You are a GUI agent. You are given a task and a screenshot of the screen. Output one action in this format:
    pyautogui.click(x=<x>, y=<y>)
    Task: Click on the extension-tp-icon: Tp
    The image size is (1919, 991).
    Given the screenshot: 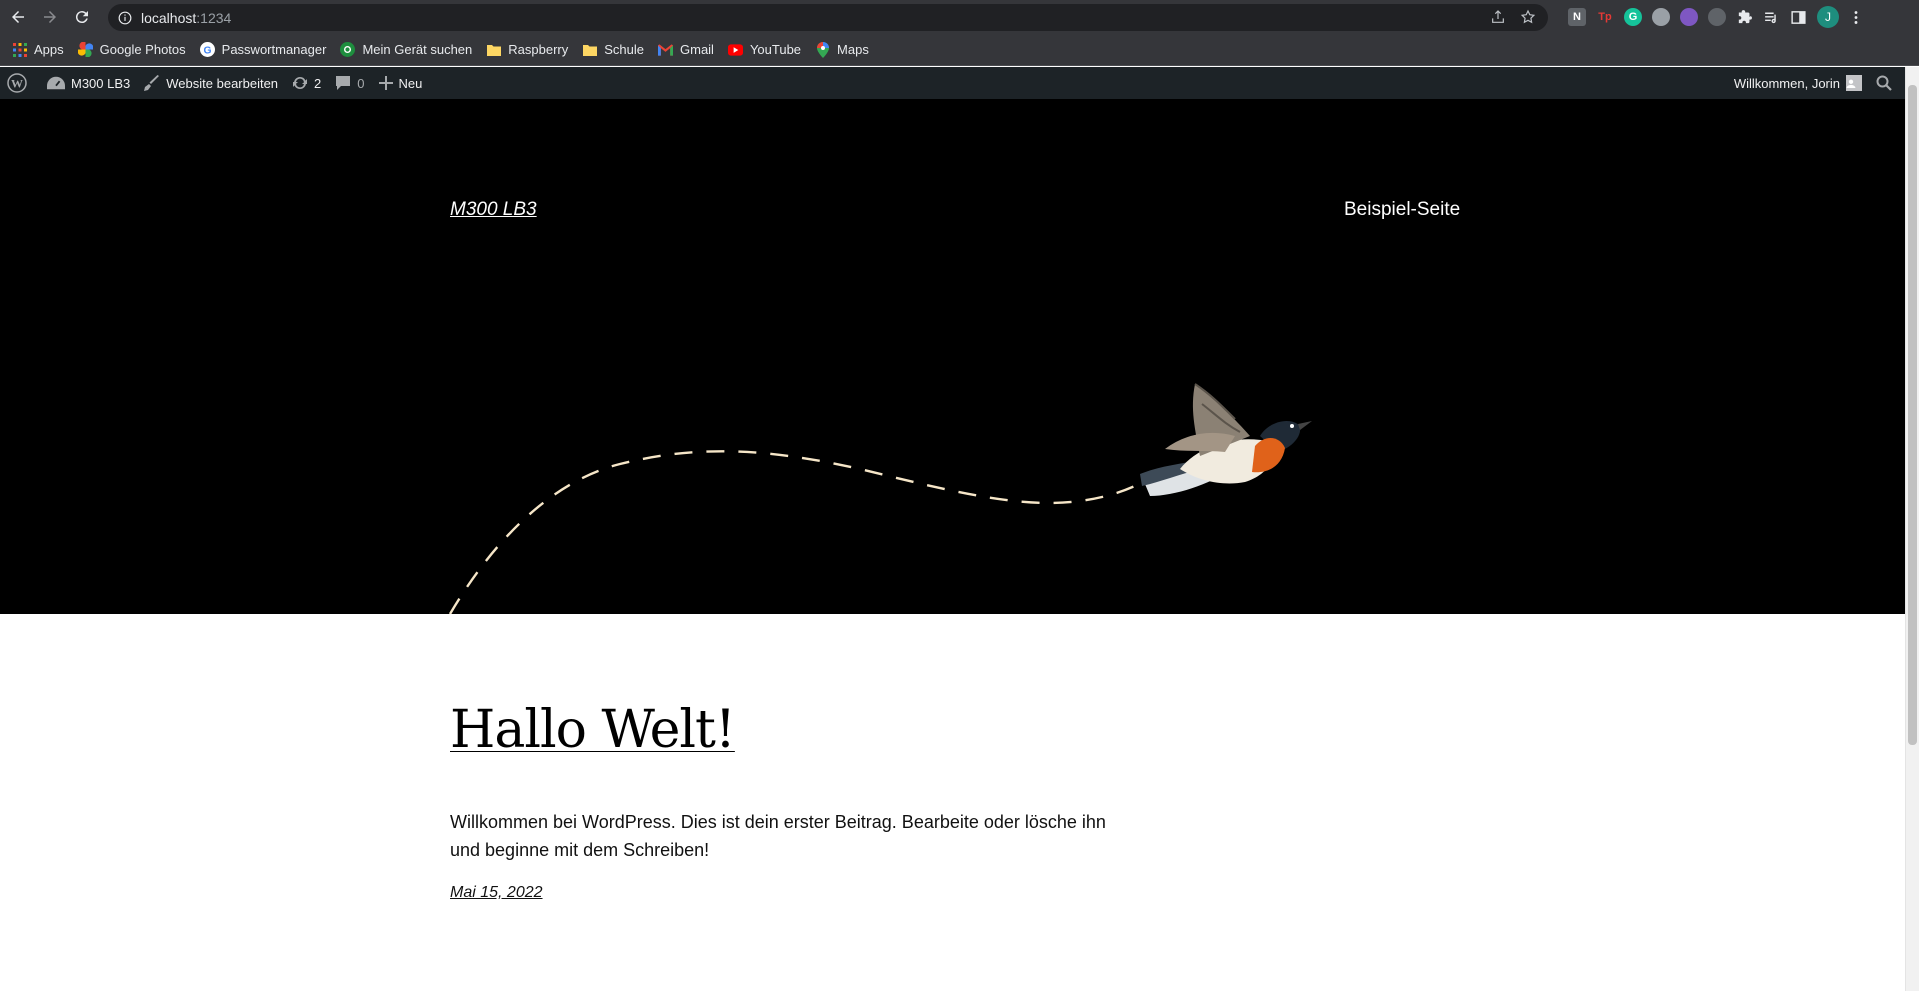 What is the action you would take?
    pyautogui.click(x=1605, y=17)
    